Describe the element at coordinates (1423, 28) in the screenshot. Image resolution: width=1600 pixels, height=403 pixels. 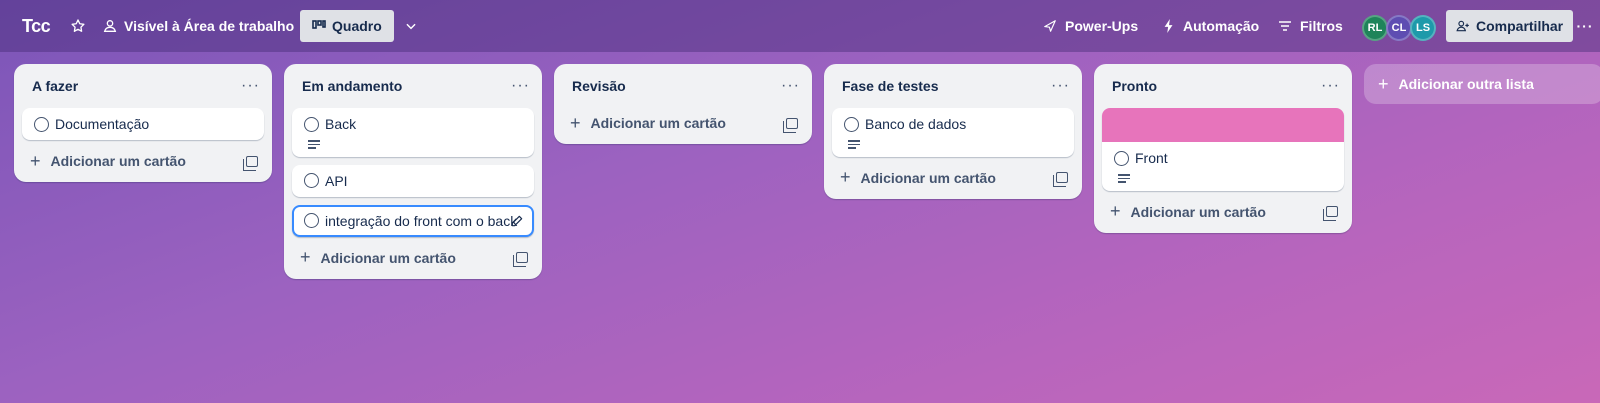
I see `avatar: LS` at that location.